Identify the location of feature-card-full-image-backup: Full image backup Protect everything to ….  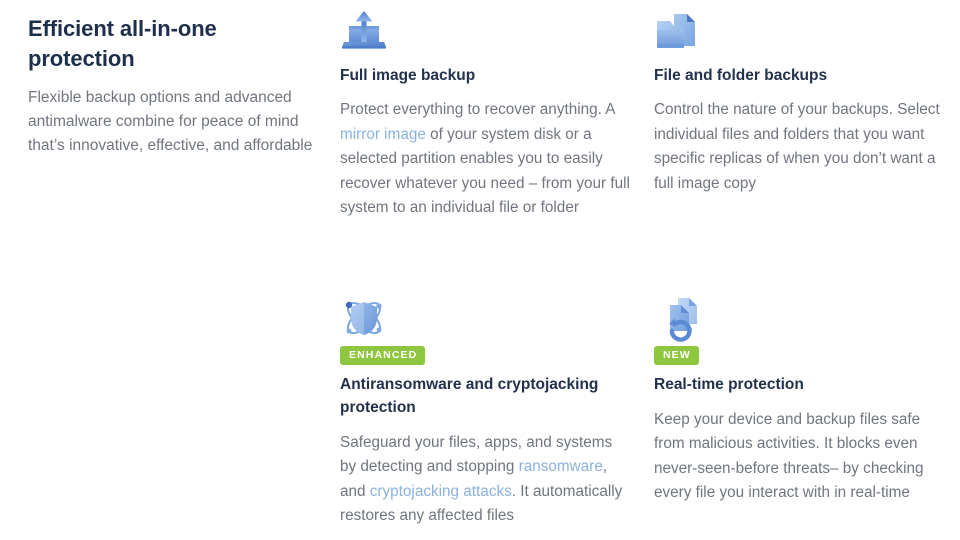
(486, 114).